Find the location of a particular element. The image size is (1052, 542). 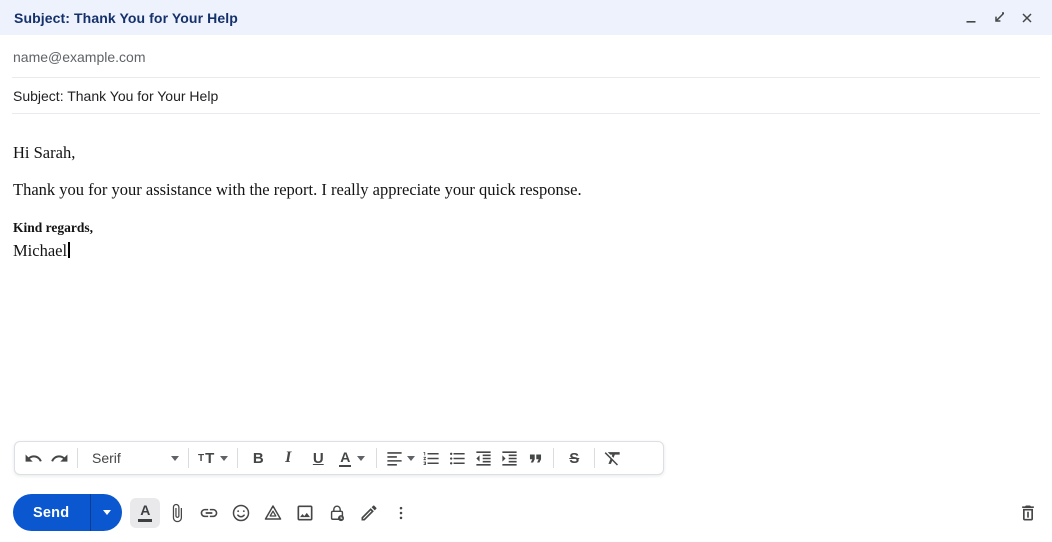

body-greeting: Hi Sarah, is located at coordinates (44, 152).